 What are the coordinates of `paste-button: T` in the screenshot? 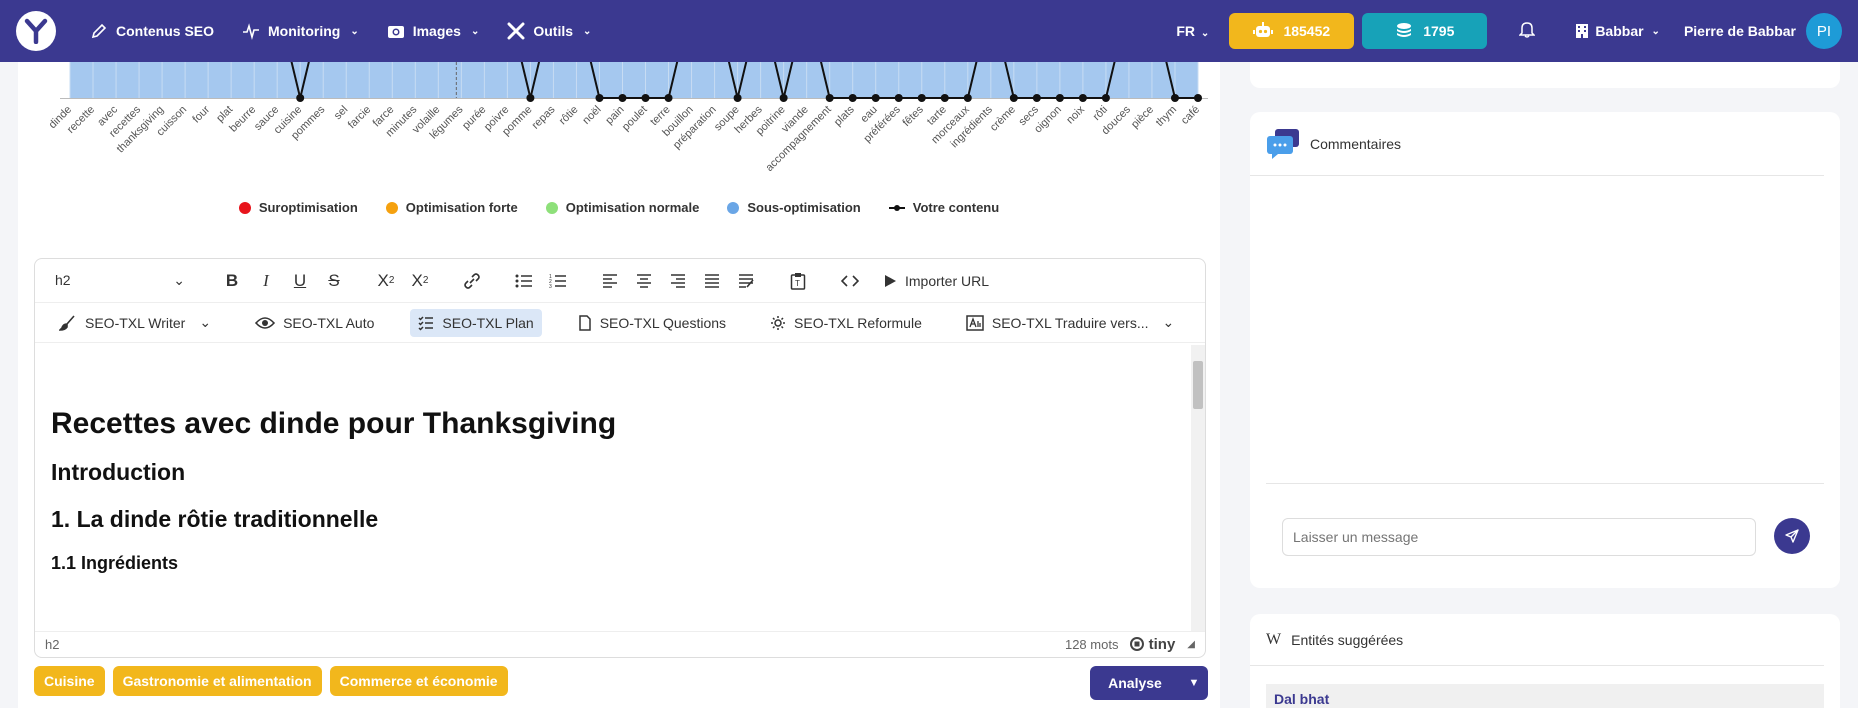 It's located at (798, 281).